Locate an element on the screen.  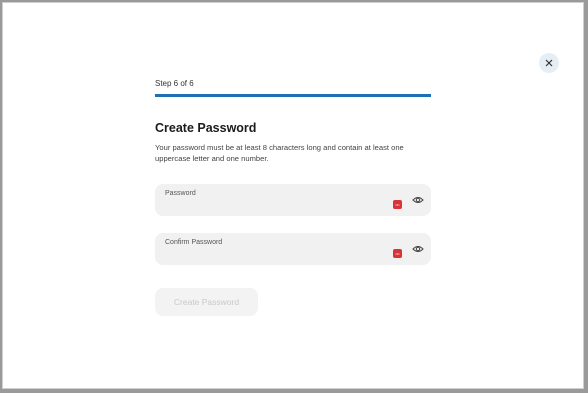
progress-bar is located at coordinates (293, 95).